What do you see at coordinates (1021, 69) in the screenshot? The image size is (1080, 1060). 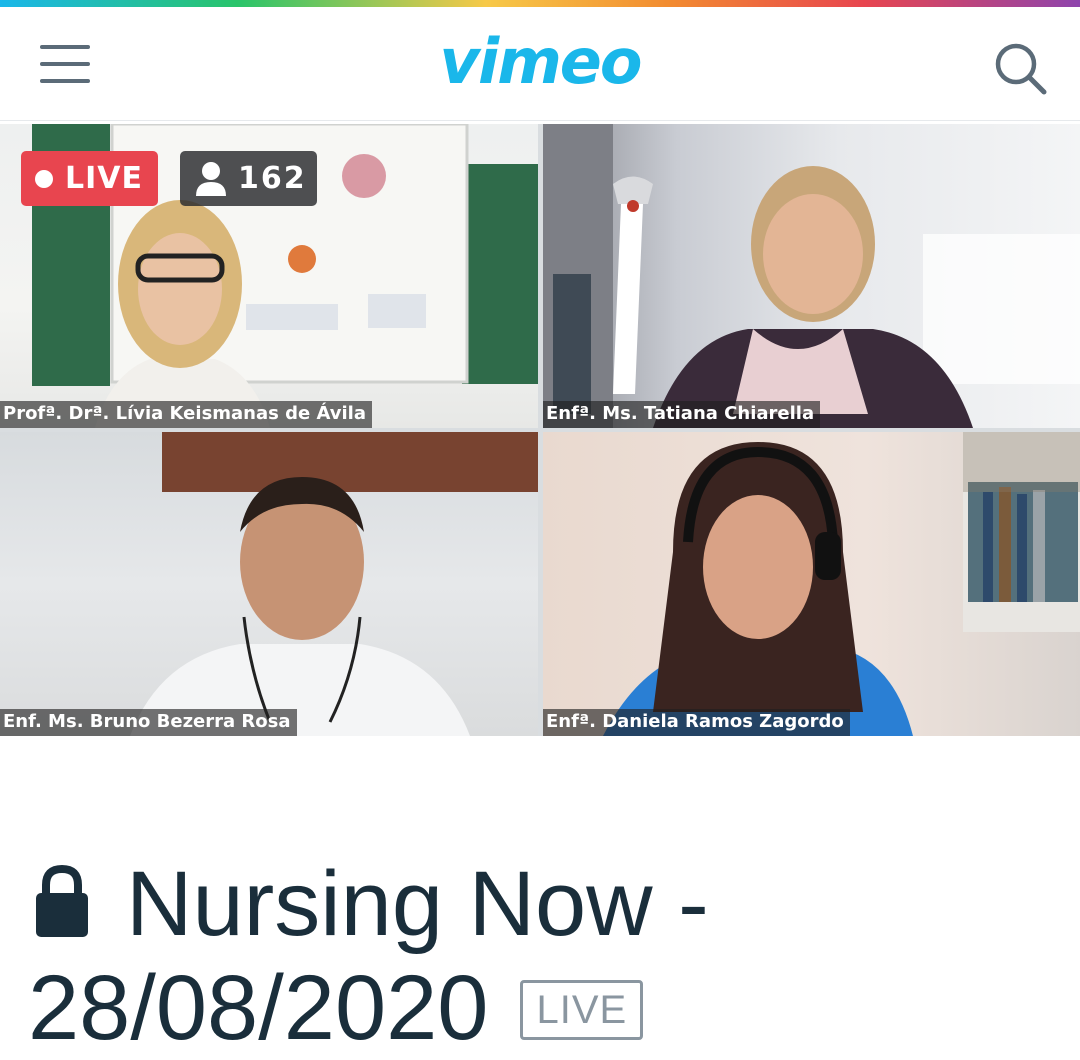 I see `search-icon` at bounding box center [1021, 69].